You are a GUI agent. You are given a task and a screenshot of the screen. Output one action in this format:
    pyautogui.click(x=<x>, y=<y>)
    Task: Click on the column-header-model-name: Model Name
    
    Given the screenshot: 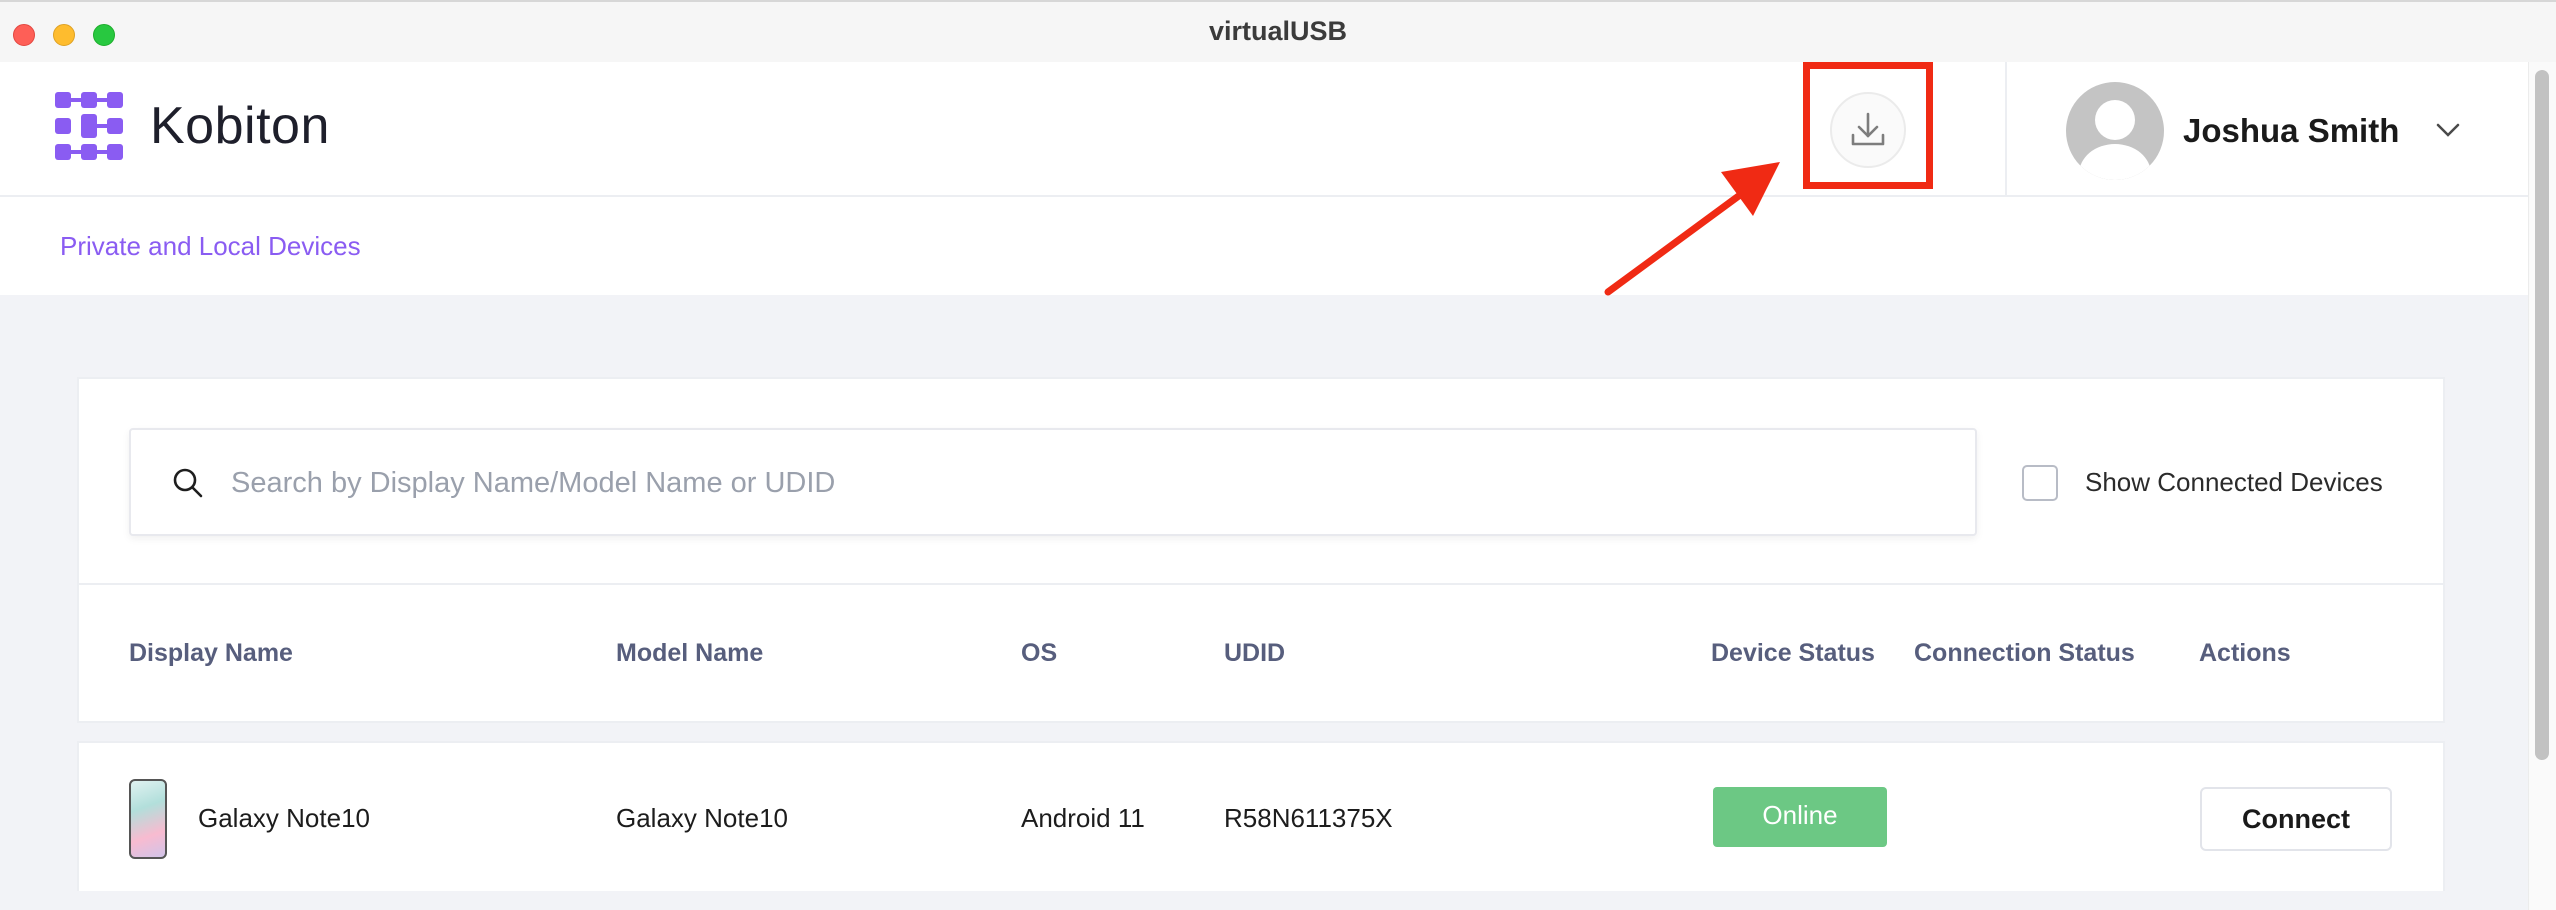 What is the action you would take?
    pyautogui.click(x=689, y=653)
    